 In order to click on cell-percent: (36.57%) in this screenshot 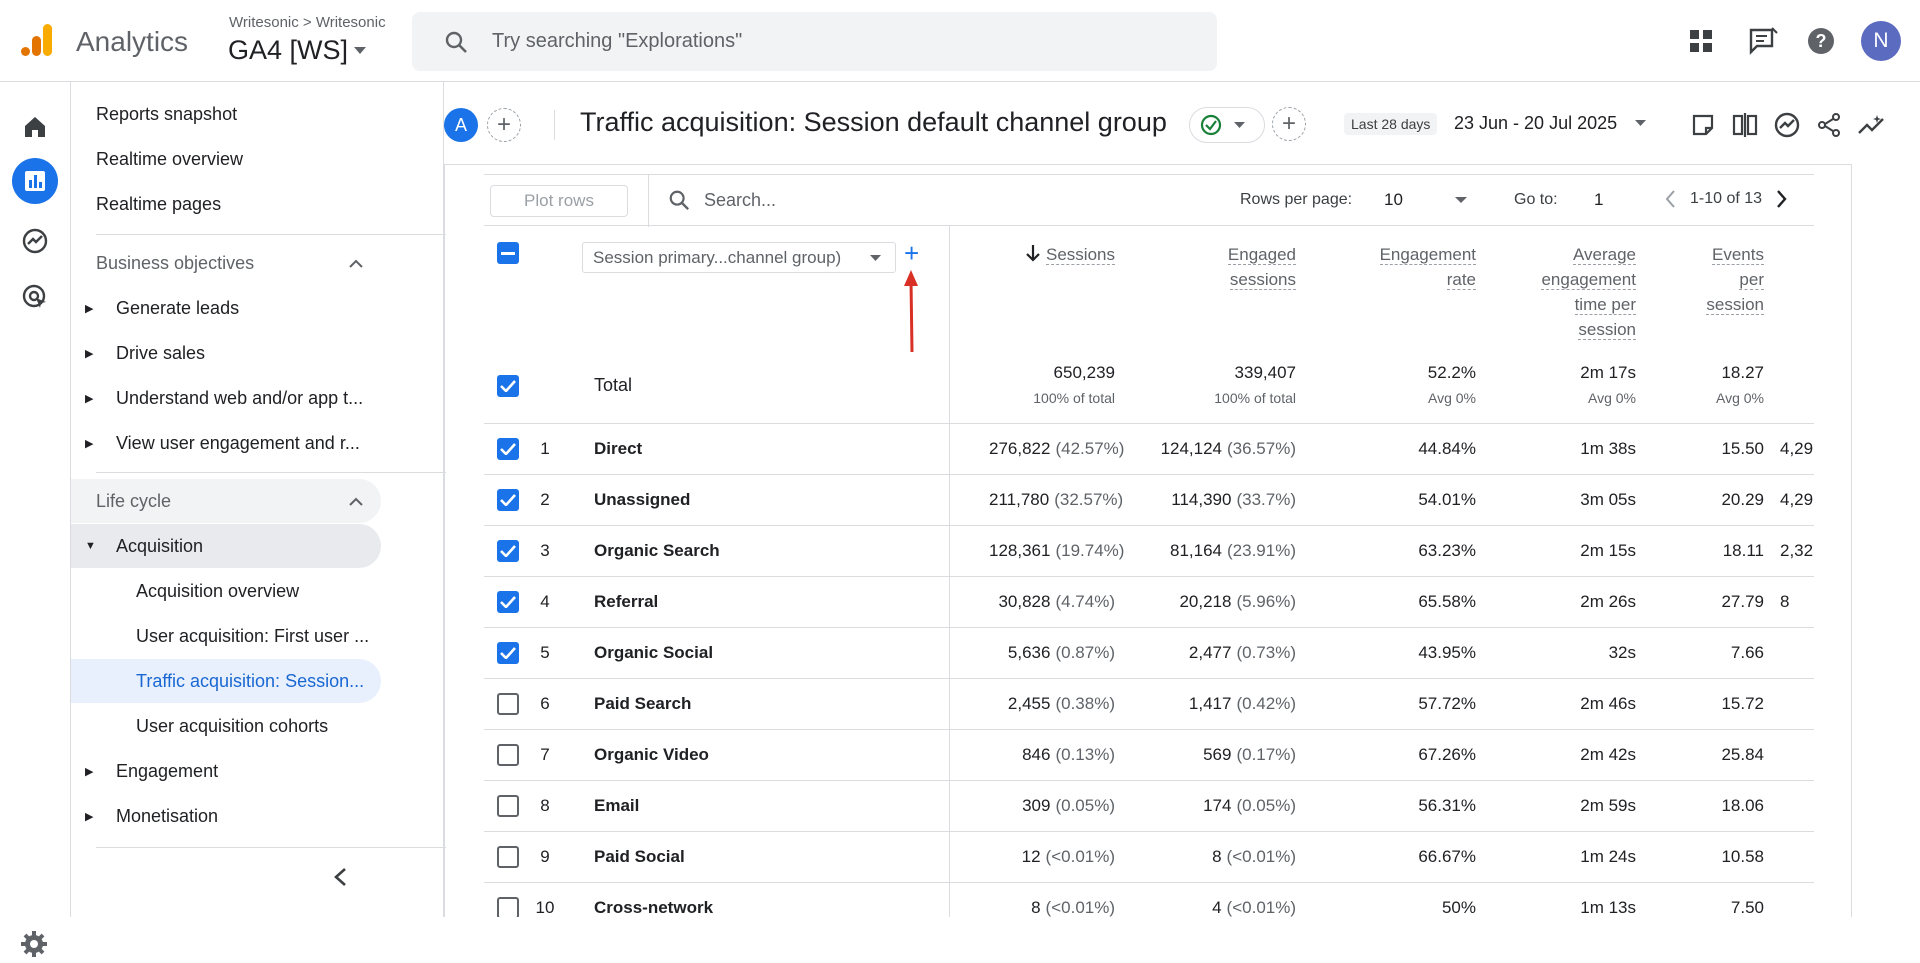, I will do `click(1261, 448)`.